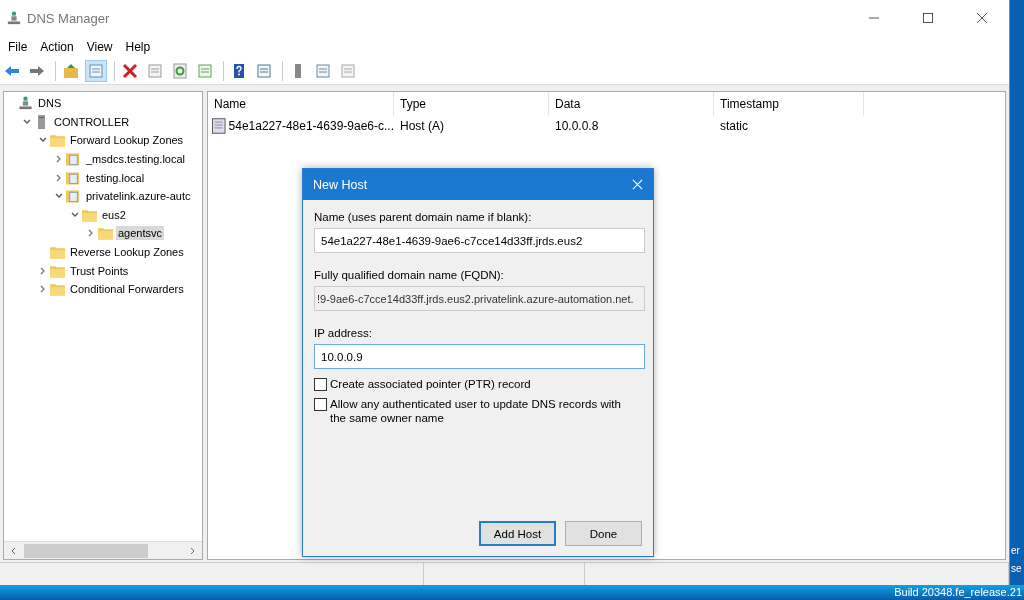  I want to click on export-list-icon, so click(205, 70).